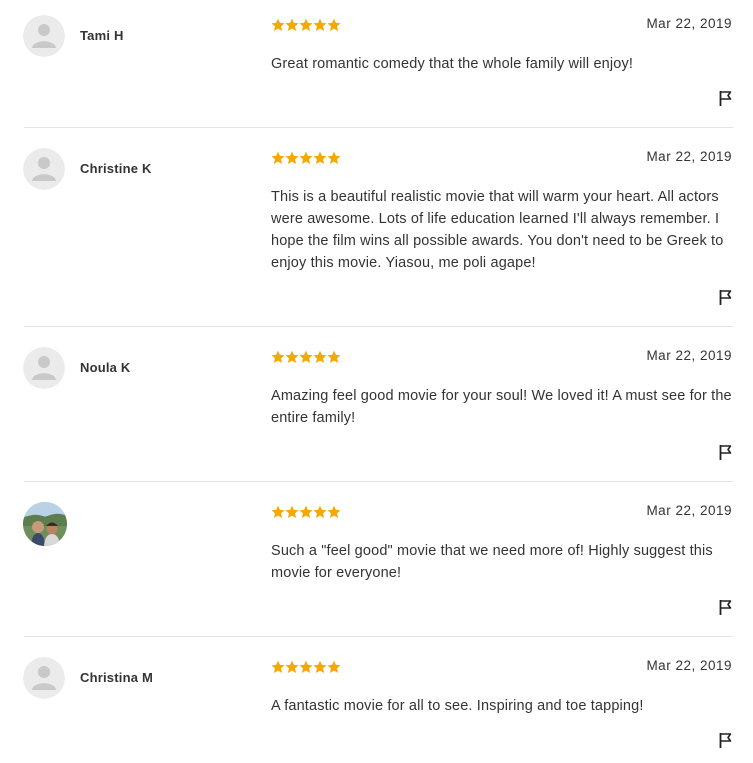 The width and height of the screenshot is (753, 763). Describe the element at coordinates (102, 35) in the screenshot. I see `reviewer-name: Tami H` at that location.